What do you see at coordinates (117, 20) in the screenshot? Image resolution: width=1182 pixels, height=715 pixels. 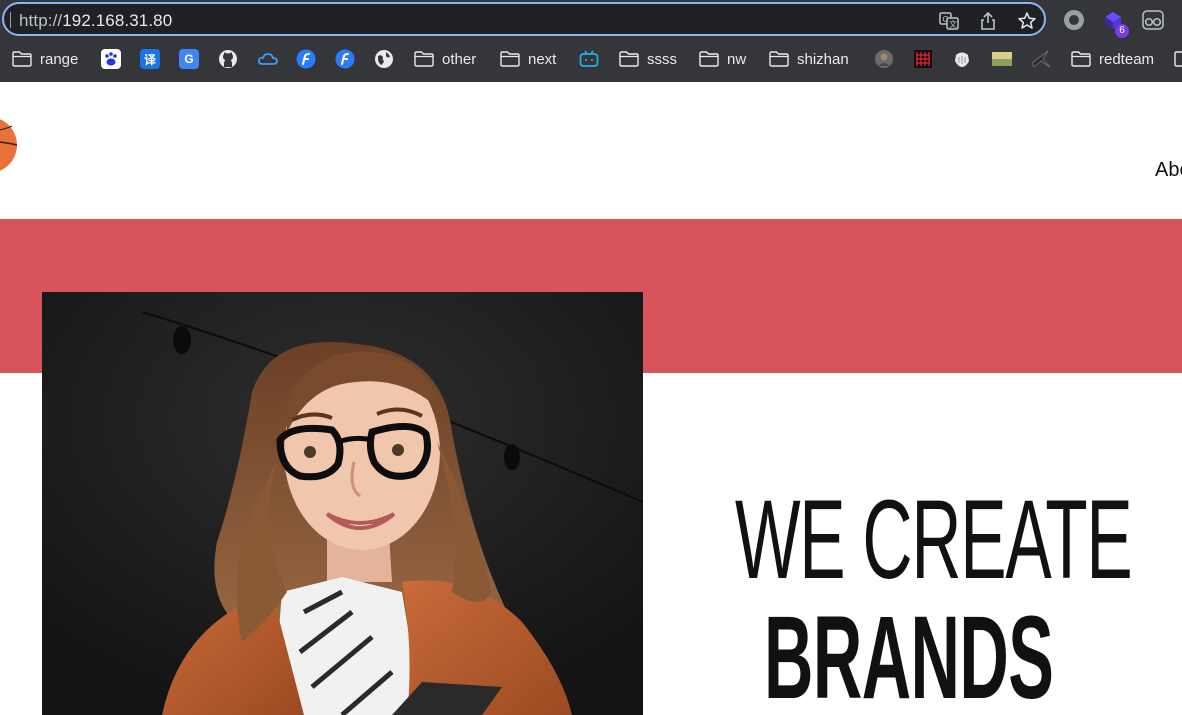 I see `url-host: 192.168.31.80` at bounding box center [117, 20].